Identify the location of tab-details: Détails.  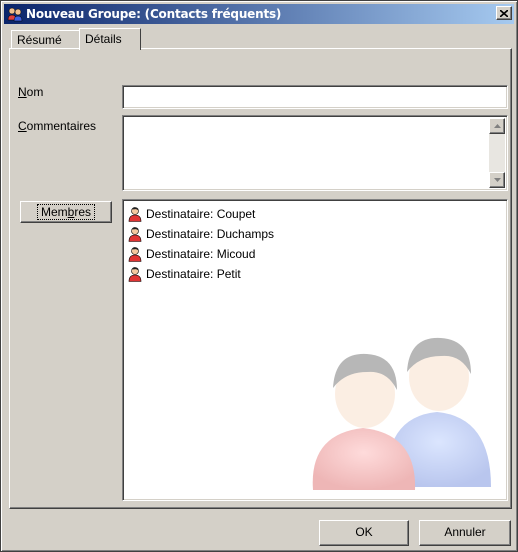
(110, 39).